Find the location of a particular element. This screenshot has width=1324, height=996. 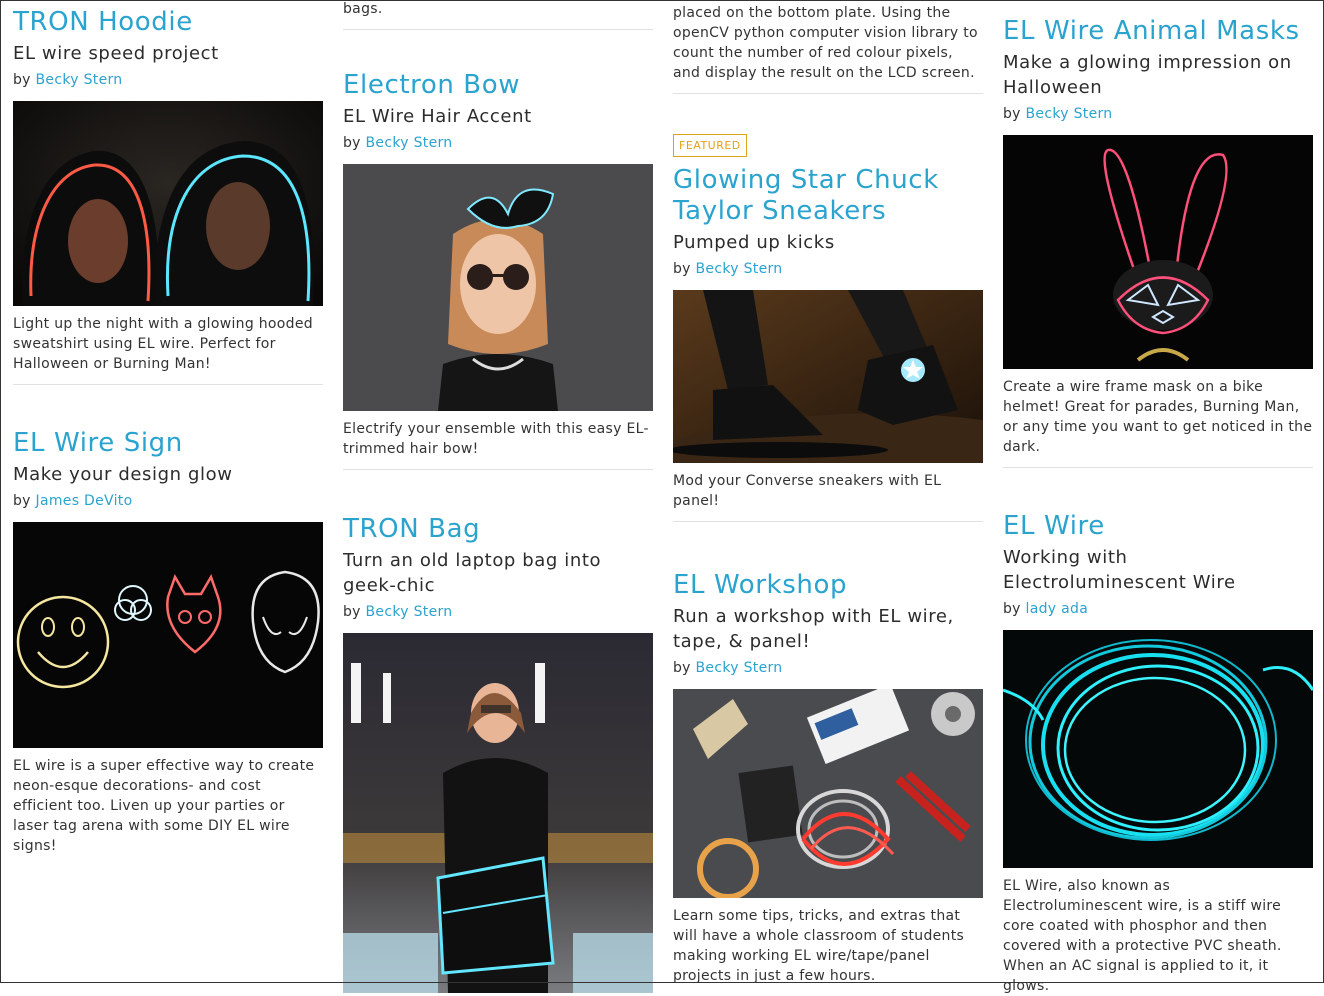

card-title: TRON Hoodie is located at coordinates (168, 22).